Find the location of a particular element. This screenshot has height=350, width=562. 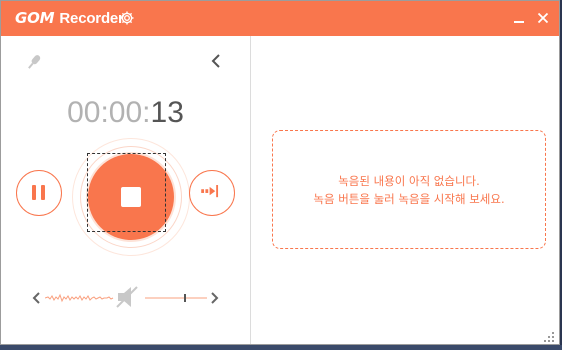

gear-icon is located at coordinates (127, 18).